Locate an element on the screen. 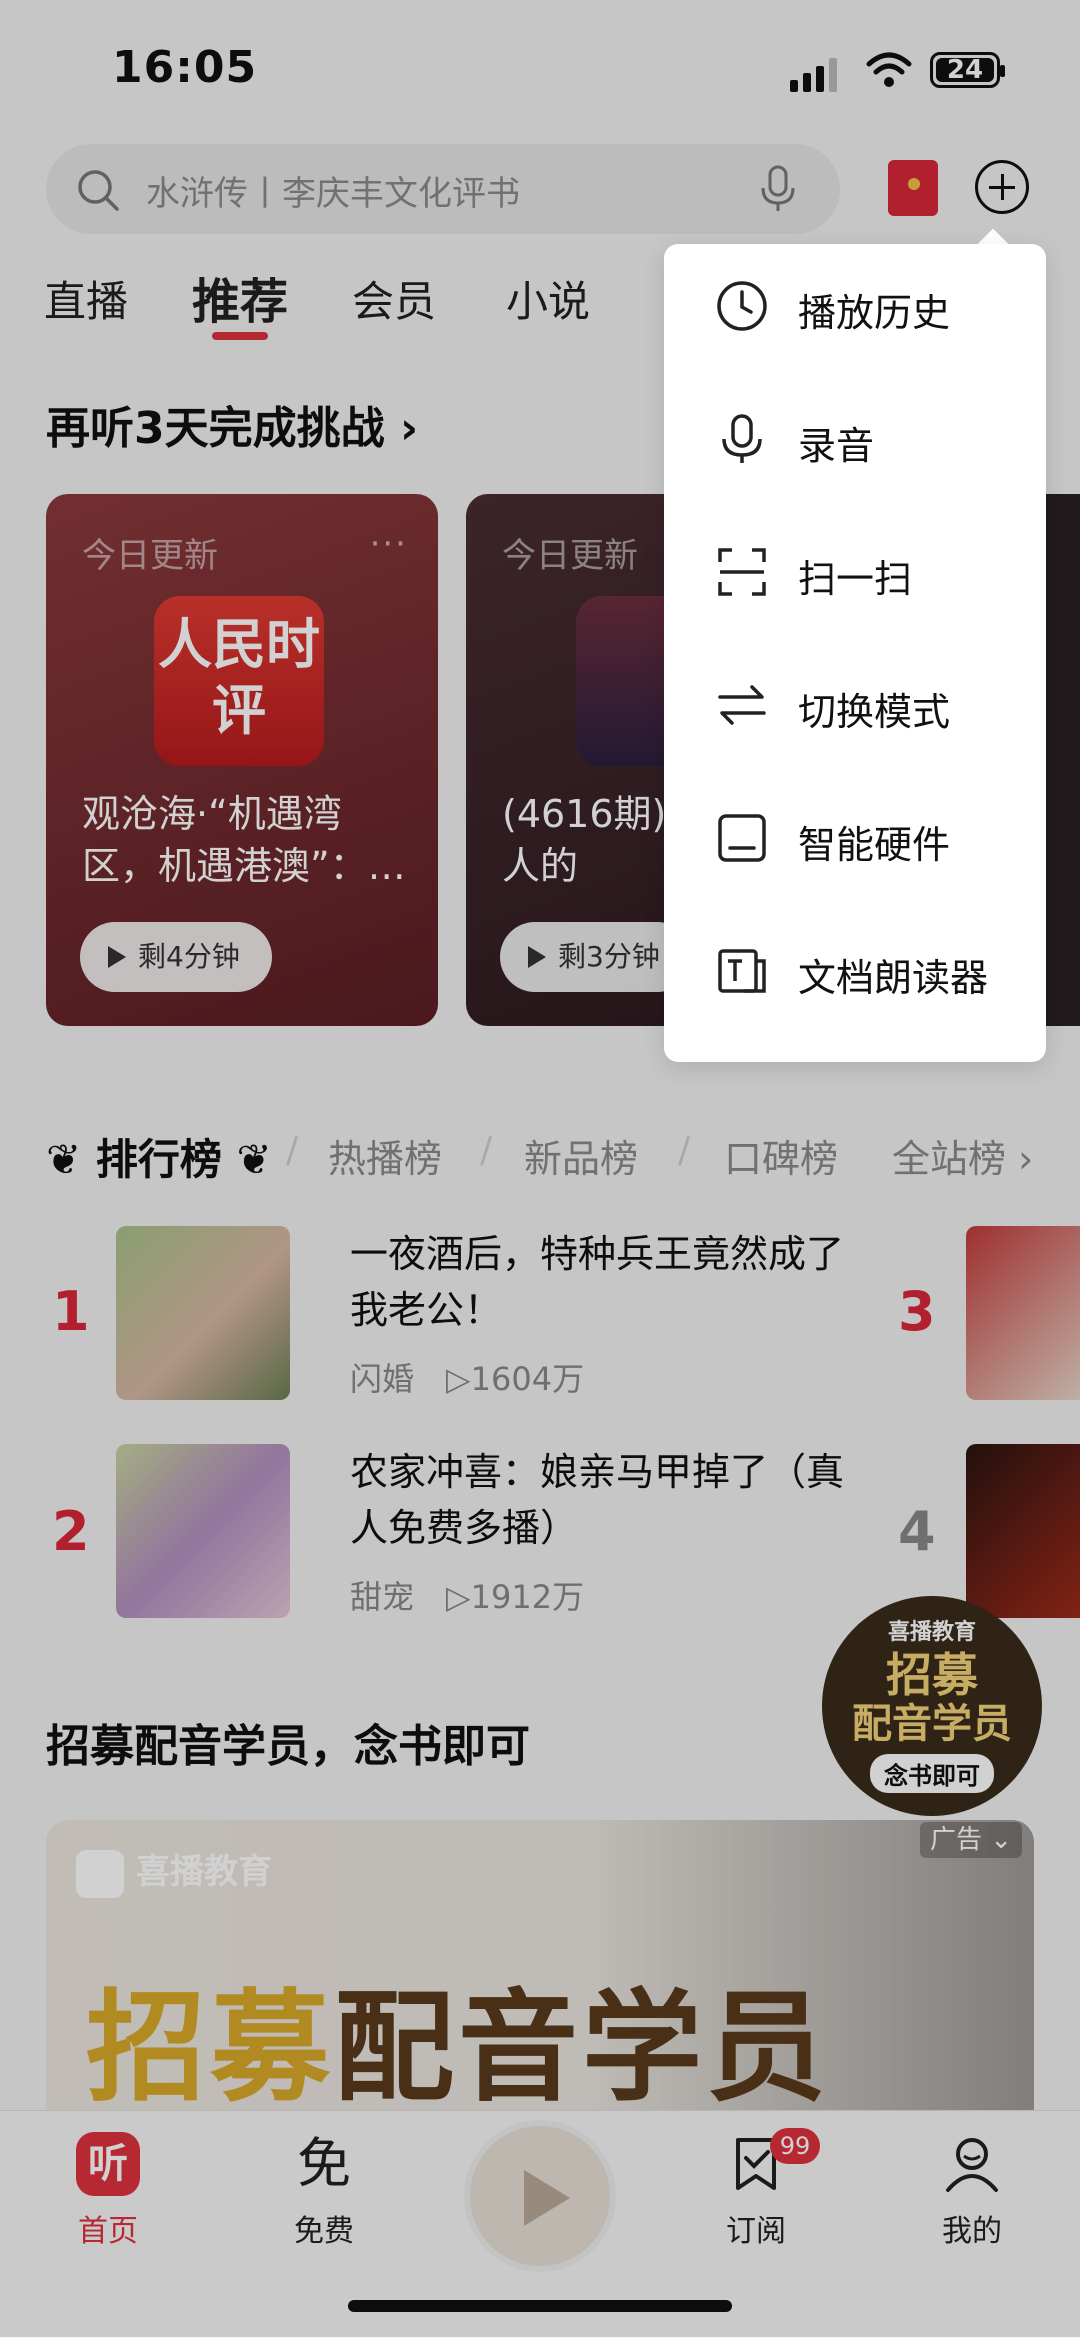 This screenshot has height=2338, width=1080. menu-label: 播放历史 is located at coordinates (874, 313).